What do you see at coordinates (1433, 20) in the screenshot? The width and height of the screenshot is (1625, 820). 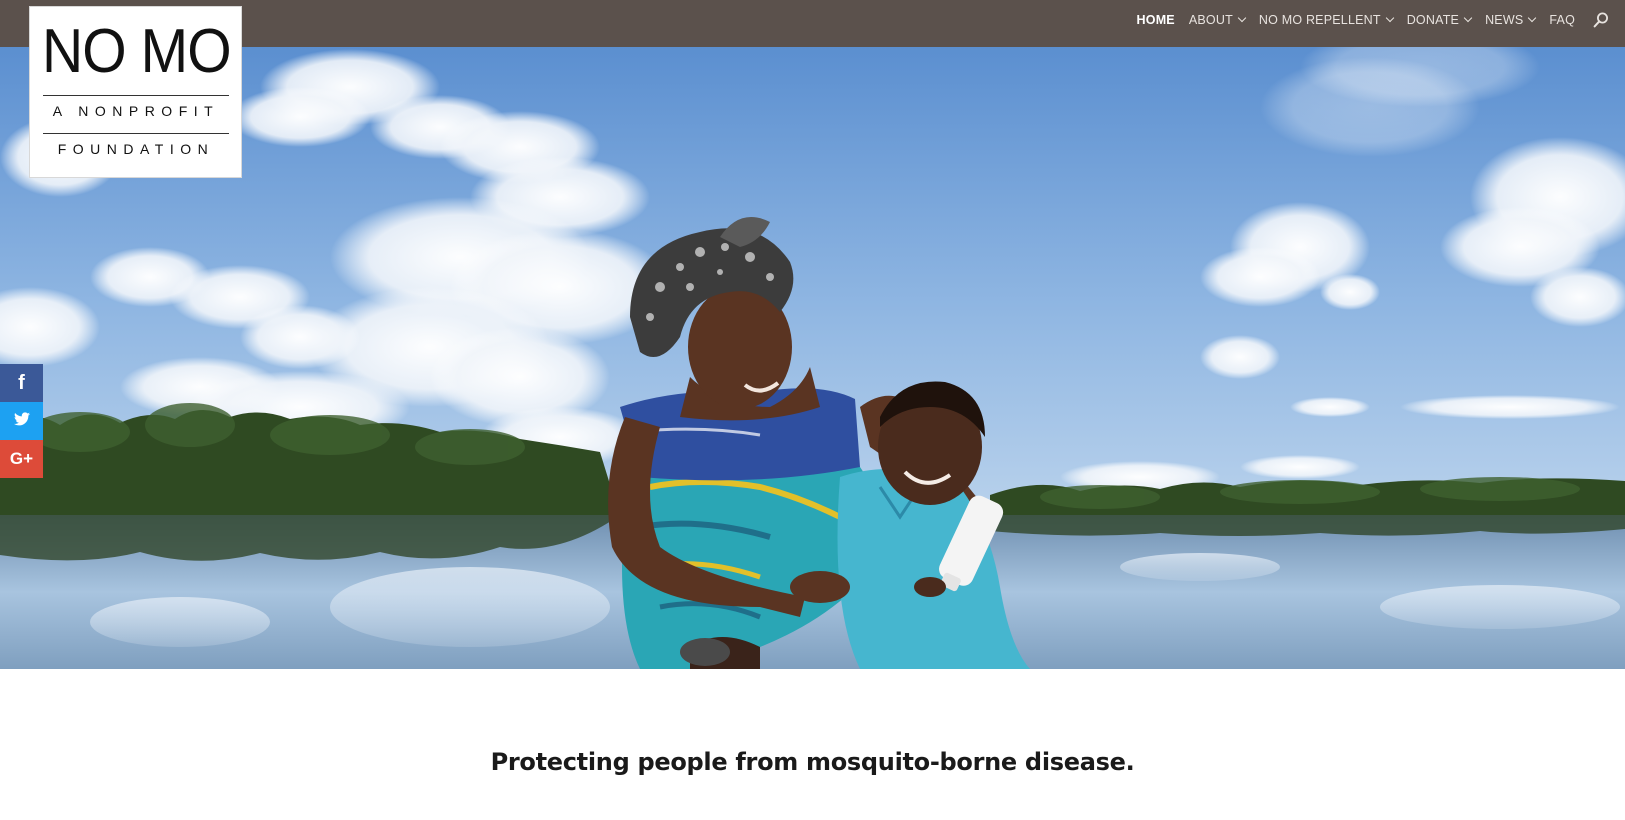 I see `nav-item-donate-label: DONATE` at bounding box center [1433, 20].